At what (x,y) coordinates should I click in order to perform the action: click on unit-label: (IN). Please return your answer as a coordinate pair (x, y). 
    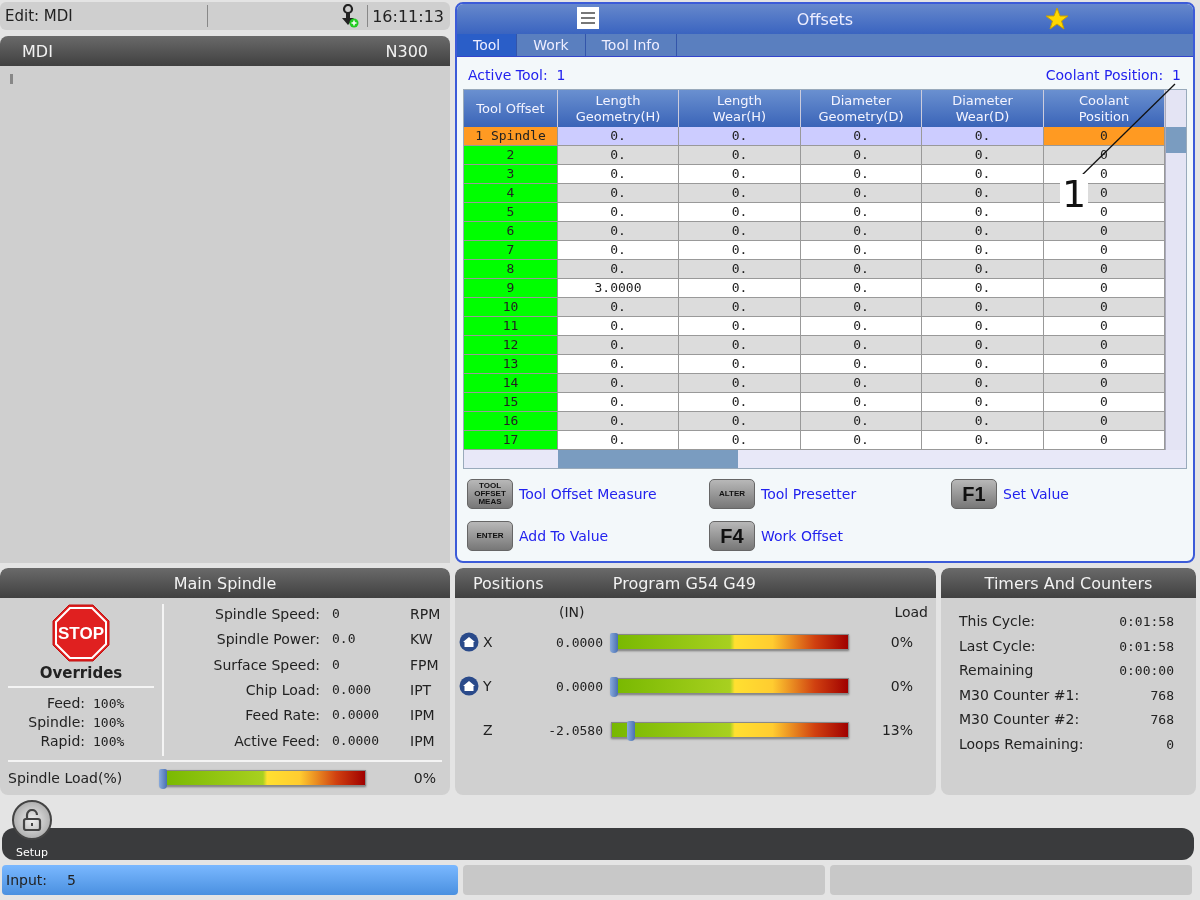
    Looking at the image, I should click on (572, 612).